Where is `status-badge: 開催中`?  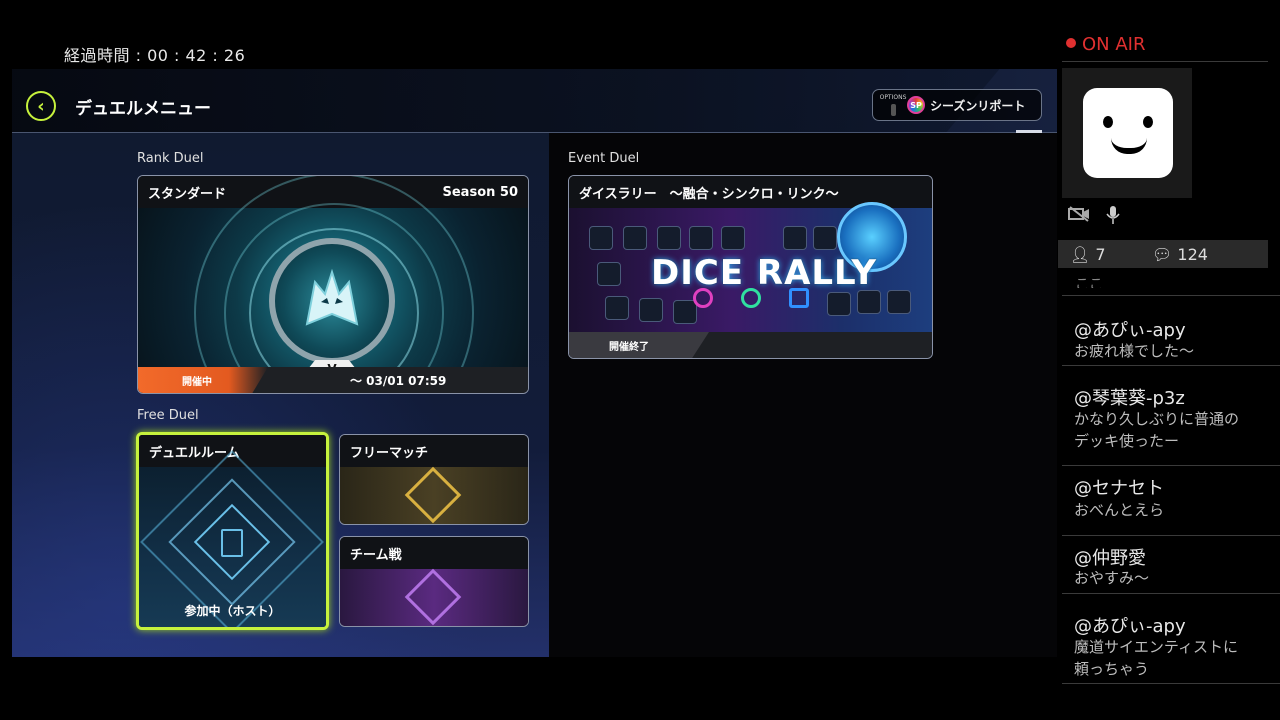
status-badge: 開催中 is located at coordinates (197, 382).